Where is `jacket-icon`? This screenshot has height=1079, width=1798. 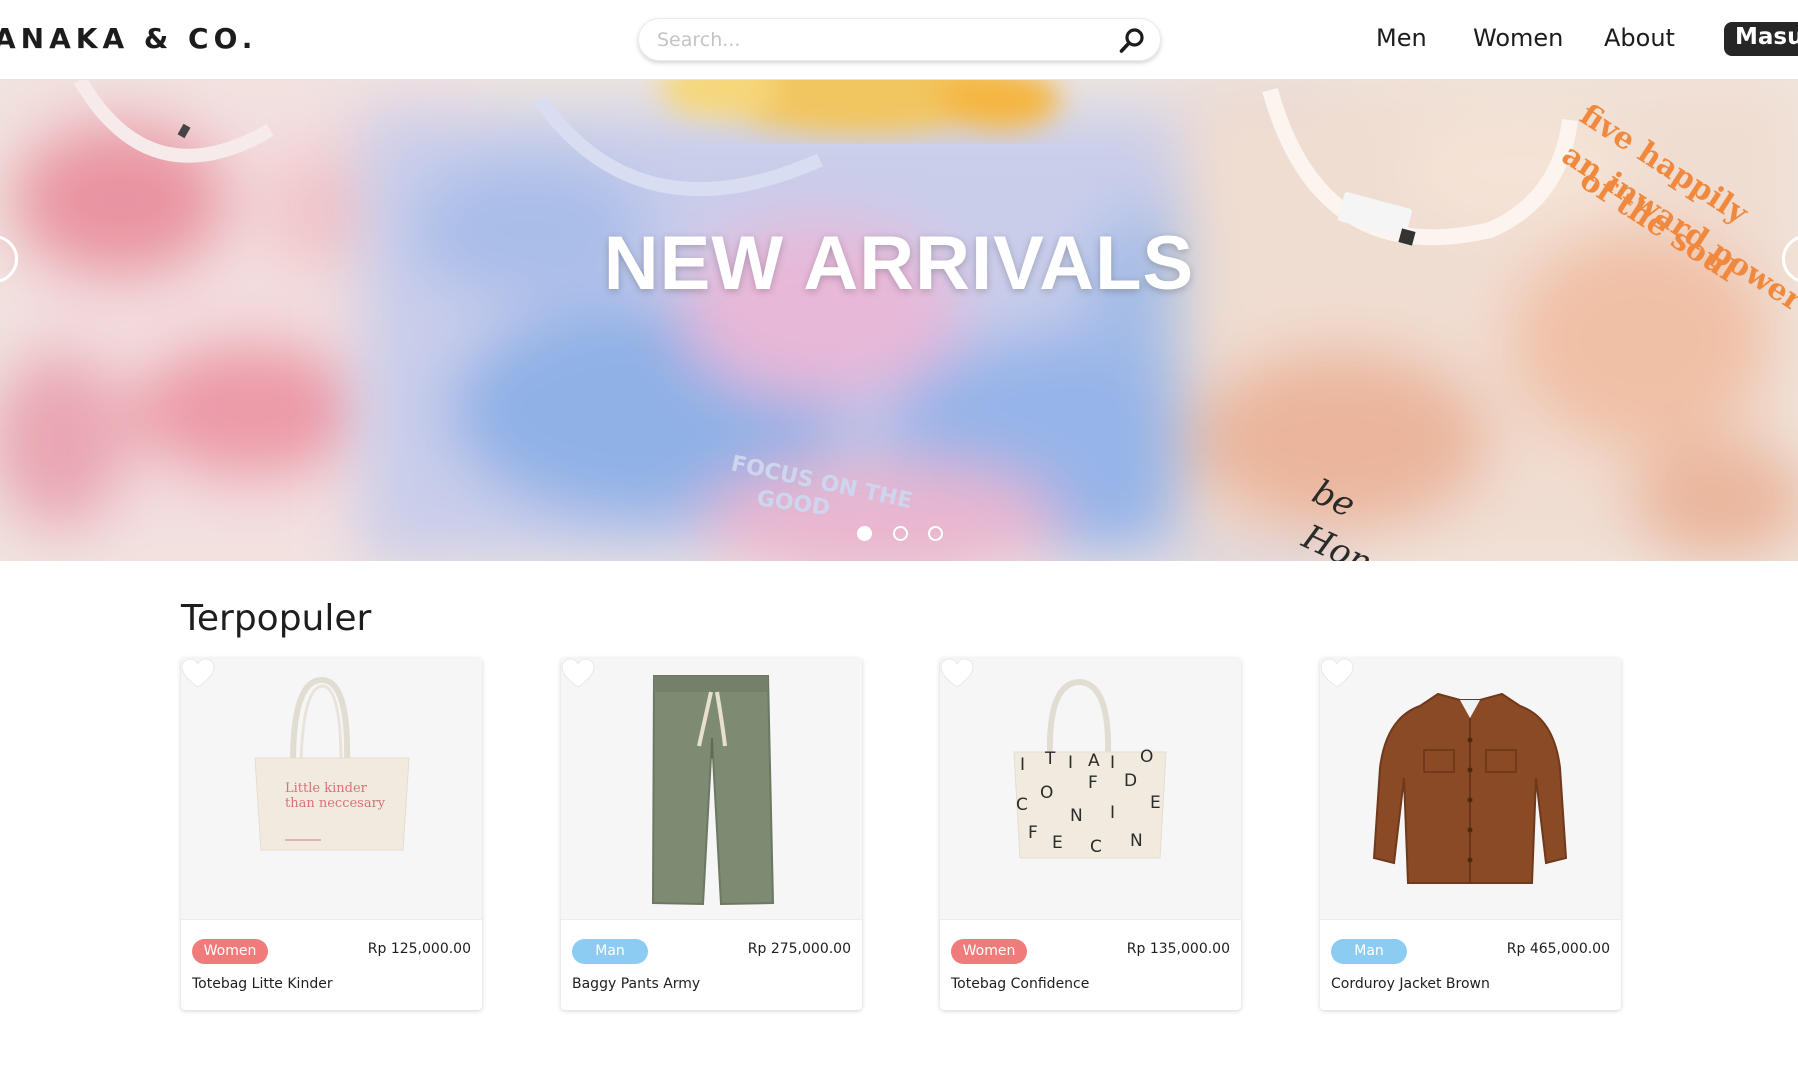 jacket-icon is located at coordinates (1470, 788).